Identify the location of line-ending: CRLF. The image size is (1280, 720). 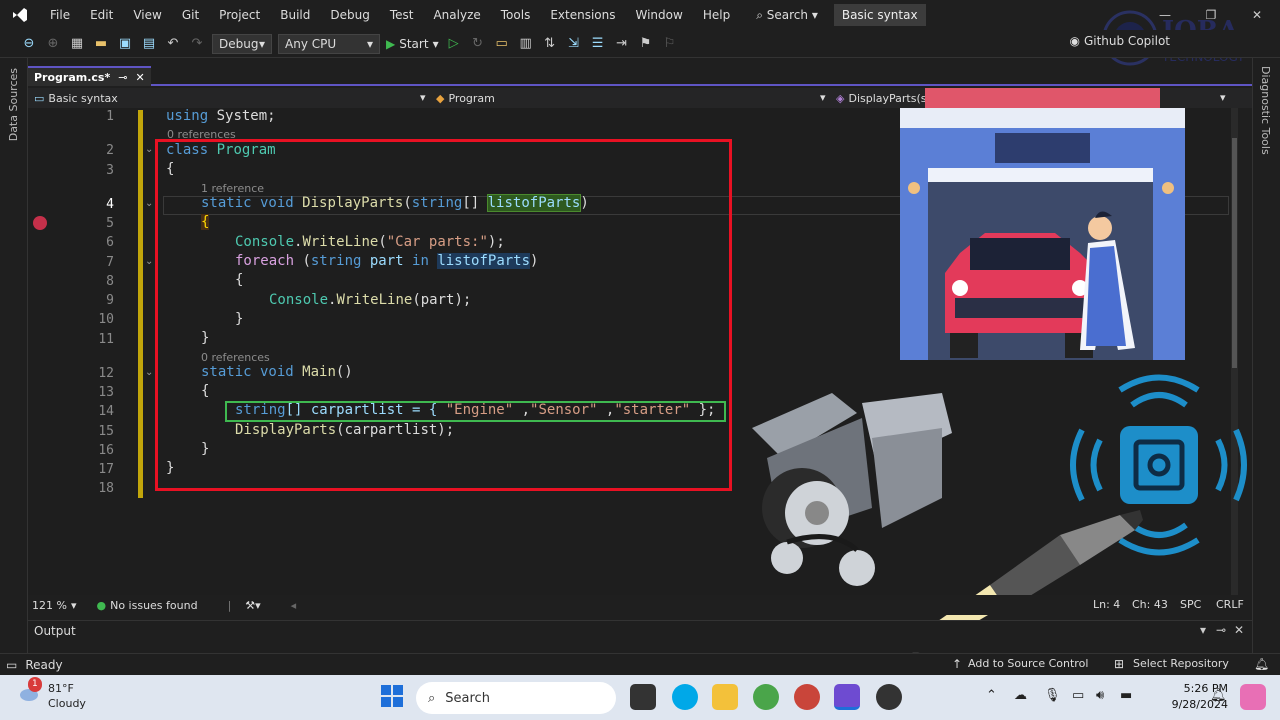
(1230, 604).